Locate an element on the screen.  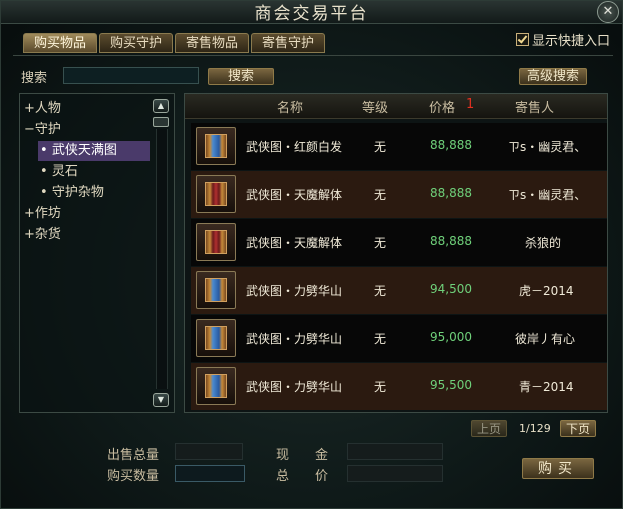
item-seller: 彼岸丿有心 is located at coordinates (545, 339).